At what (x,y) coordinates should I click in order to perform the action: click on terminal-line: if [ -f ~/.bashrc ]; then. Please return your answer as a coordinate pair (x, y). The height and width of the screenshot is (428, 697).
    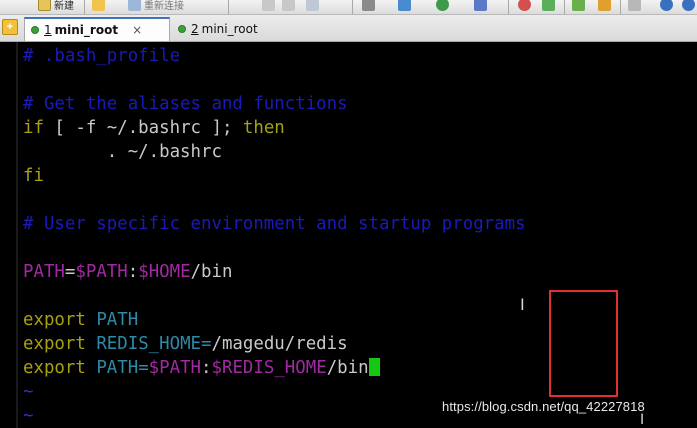
    Looking at the image, I should click on (154, 128).